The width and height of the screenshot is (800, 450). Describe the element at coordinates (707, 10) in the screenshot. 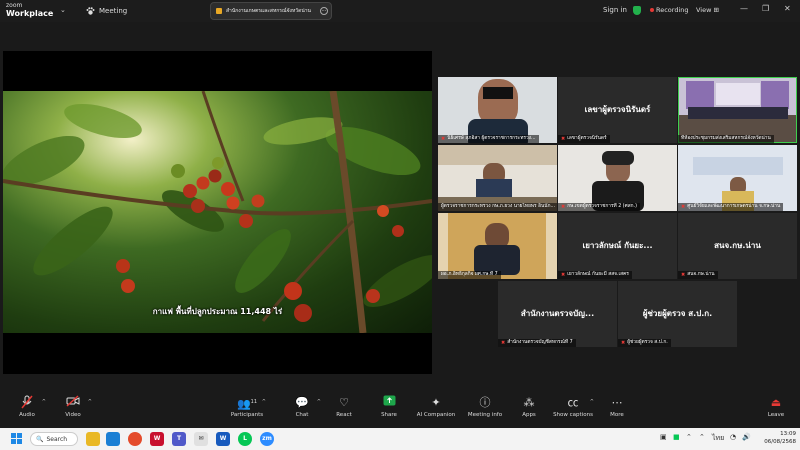

I see `view-button: View ⊞` at that location.